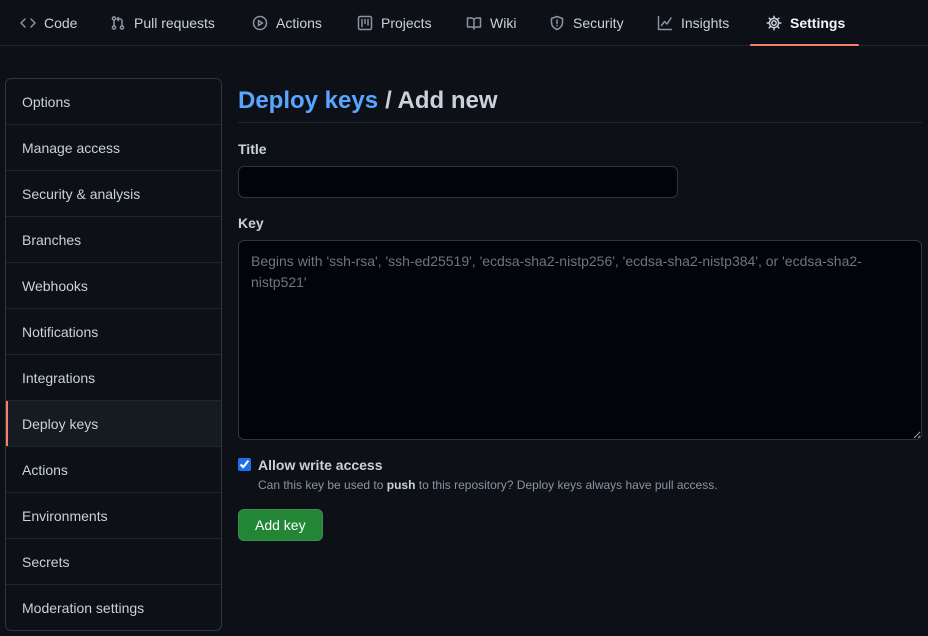 This screenshot has height=636, width=928. What do you see at coordinates (598, 23) in the screenshot?
I see `tab-label: Security` at bounding box center [598, 23].